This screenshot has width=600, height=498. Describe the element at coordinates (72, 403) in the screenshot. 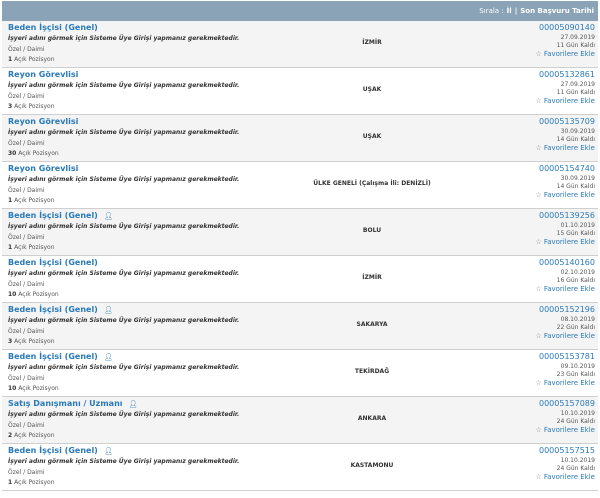

I see `job-title-link: Satış Danışmanı / Uzmanı 👤︎` at that location.